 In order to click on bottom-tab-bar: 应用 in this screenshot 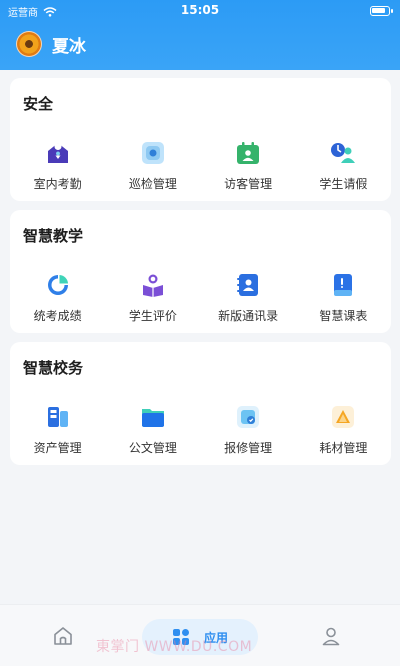, I will do `click(200, 635)`.